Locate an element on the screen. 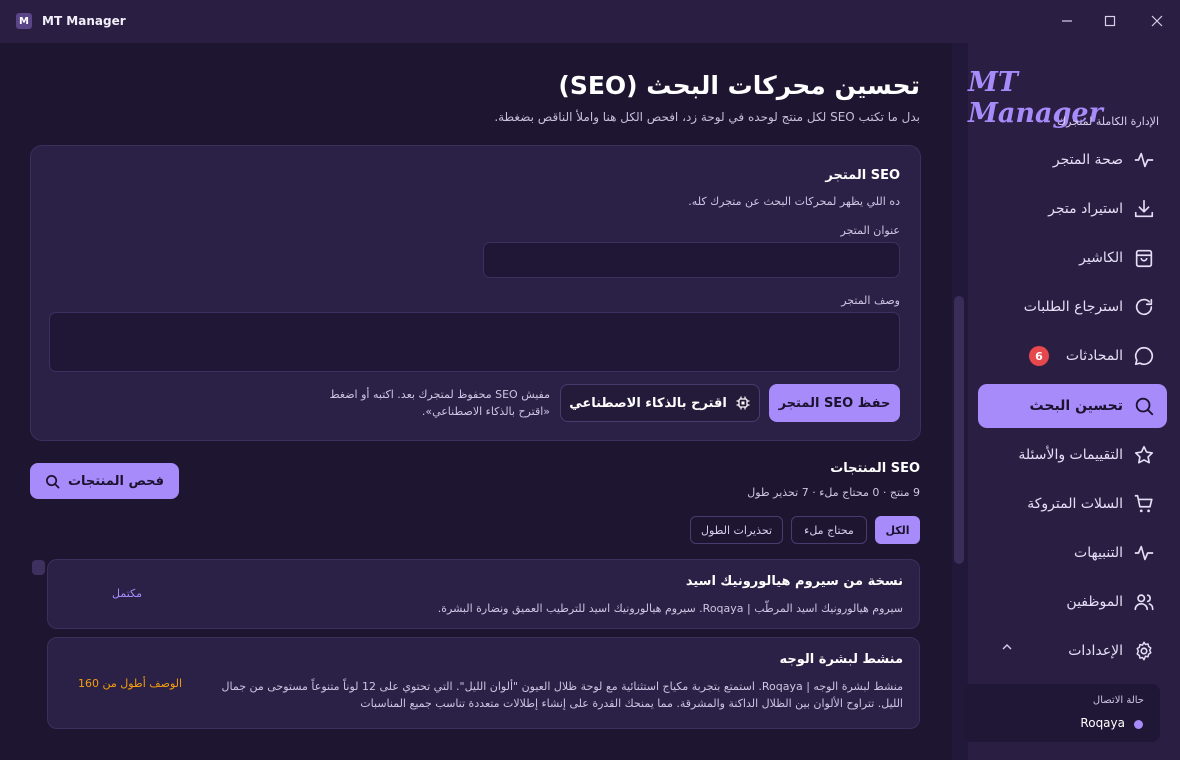  save-store-seo-label: حفظ SEO المتجر is located at coordinates (834, 403).